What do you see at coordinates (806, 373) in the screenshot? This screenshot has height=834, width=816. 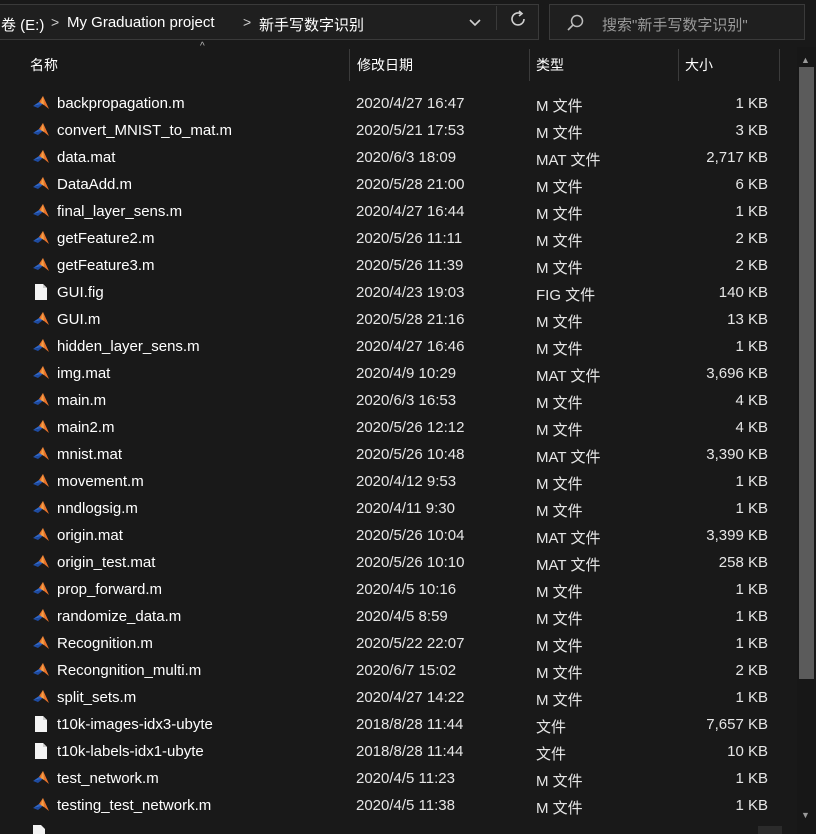 I see `scroll-thumb` at bounding box center [806, 373].